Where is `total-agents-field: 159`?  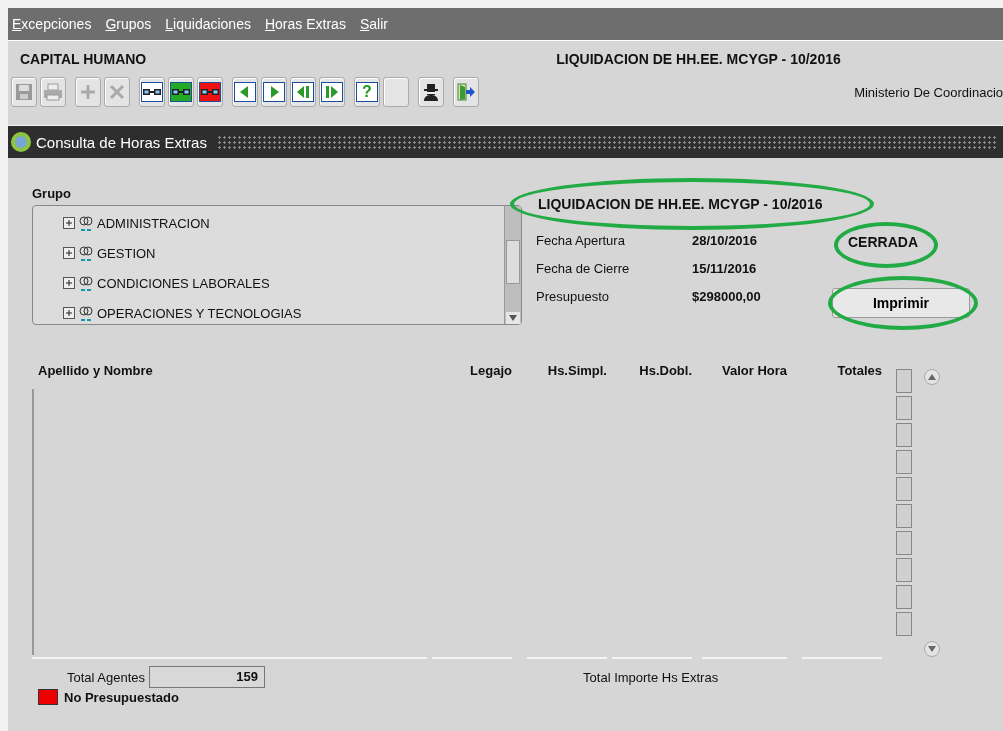
total-agents-field: 159 is located at coordinates (207, 677).